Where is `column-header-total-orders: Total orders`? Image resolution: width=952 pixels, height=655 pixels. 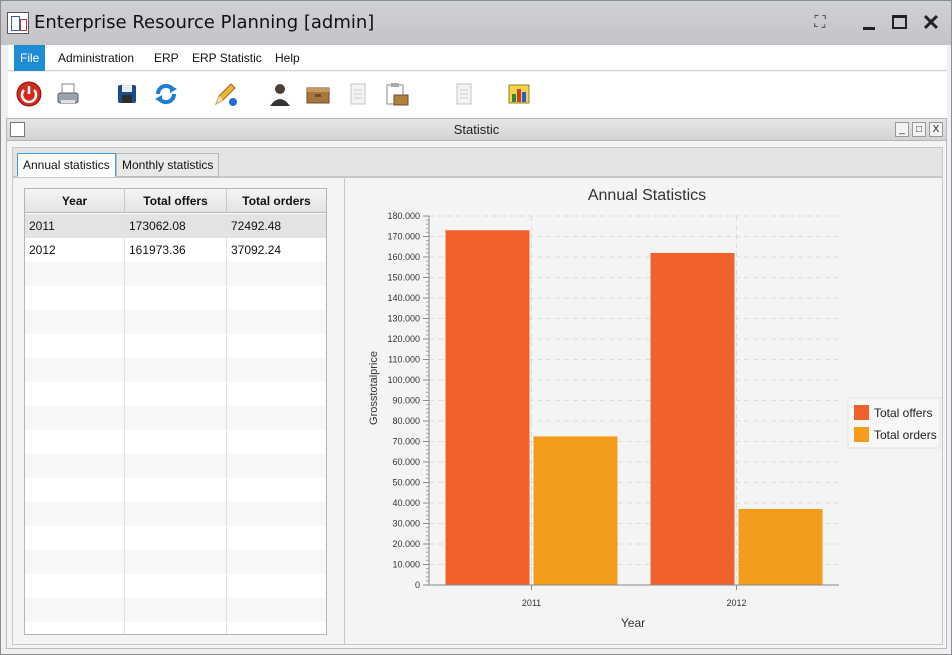
column-header-total-orders: Total orders is located at coordinates (276, 201).